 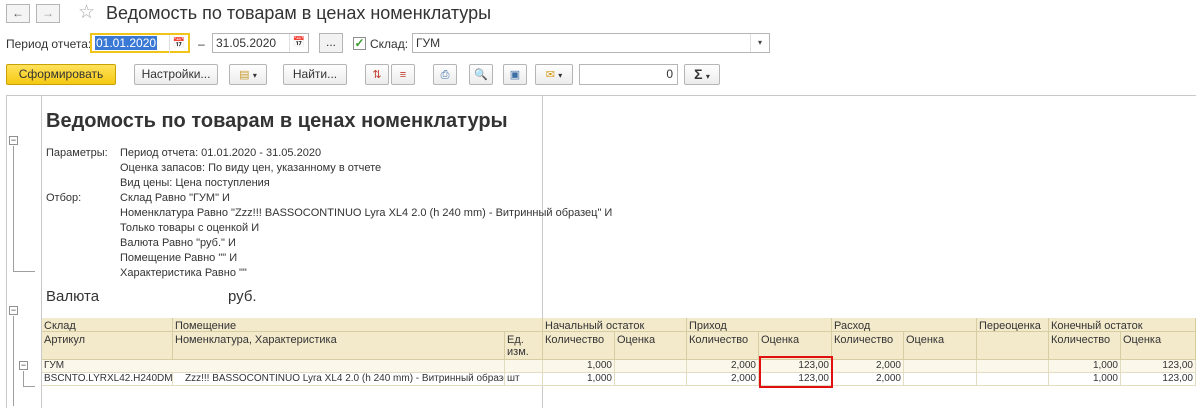 I want to click on sigma-icon: Σ, so click(x=698, y=74).